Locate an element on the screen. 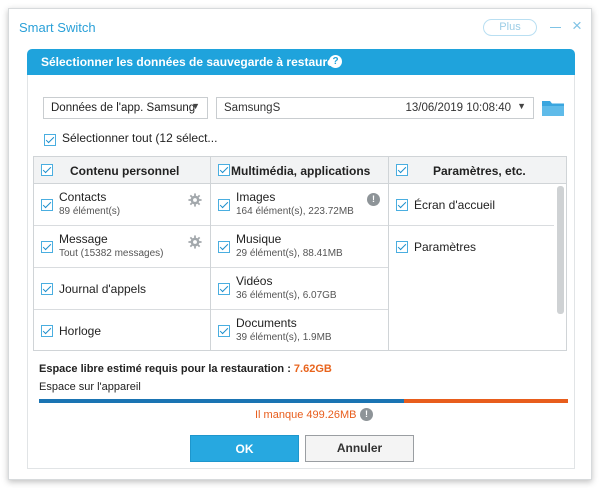  column-header-settings: Paramètres, etc. is located at coordinates (477, 170).